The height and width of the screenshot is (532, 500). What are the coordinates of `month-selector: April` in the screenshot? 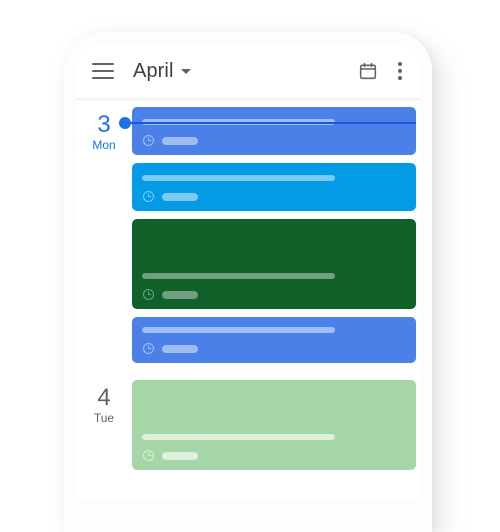 It's located at (152, 71).